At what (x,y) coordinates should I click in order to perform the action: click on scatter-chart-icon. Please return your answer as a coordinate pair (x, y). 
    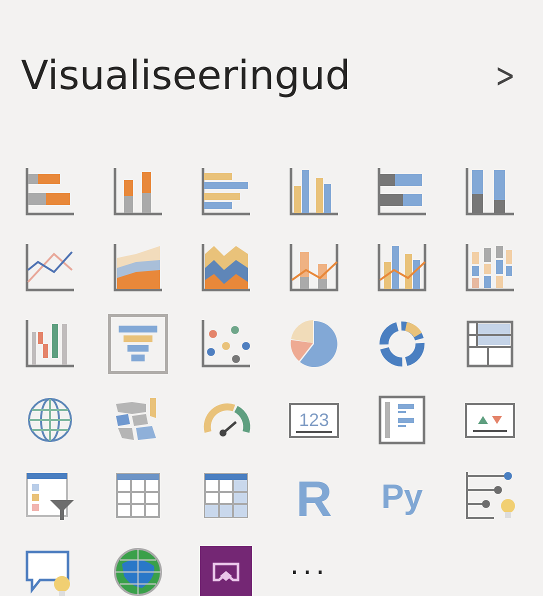
    Looking at the image, I should click on (226, 344).